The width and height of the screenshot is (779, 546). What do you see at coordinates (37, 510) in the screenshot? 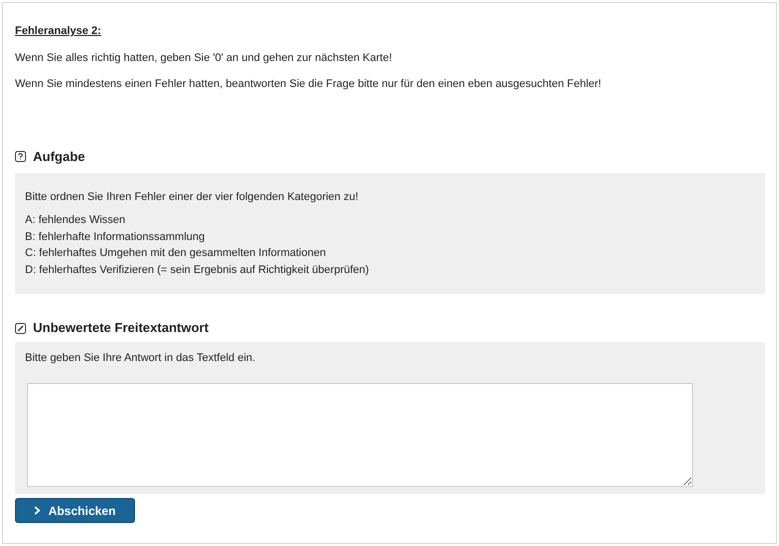
I see `chevron-icon` at bounding box center [37, 510].